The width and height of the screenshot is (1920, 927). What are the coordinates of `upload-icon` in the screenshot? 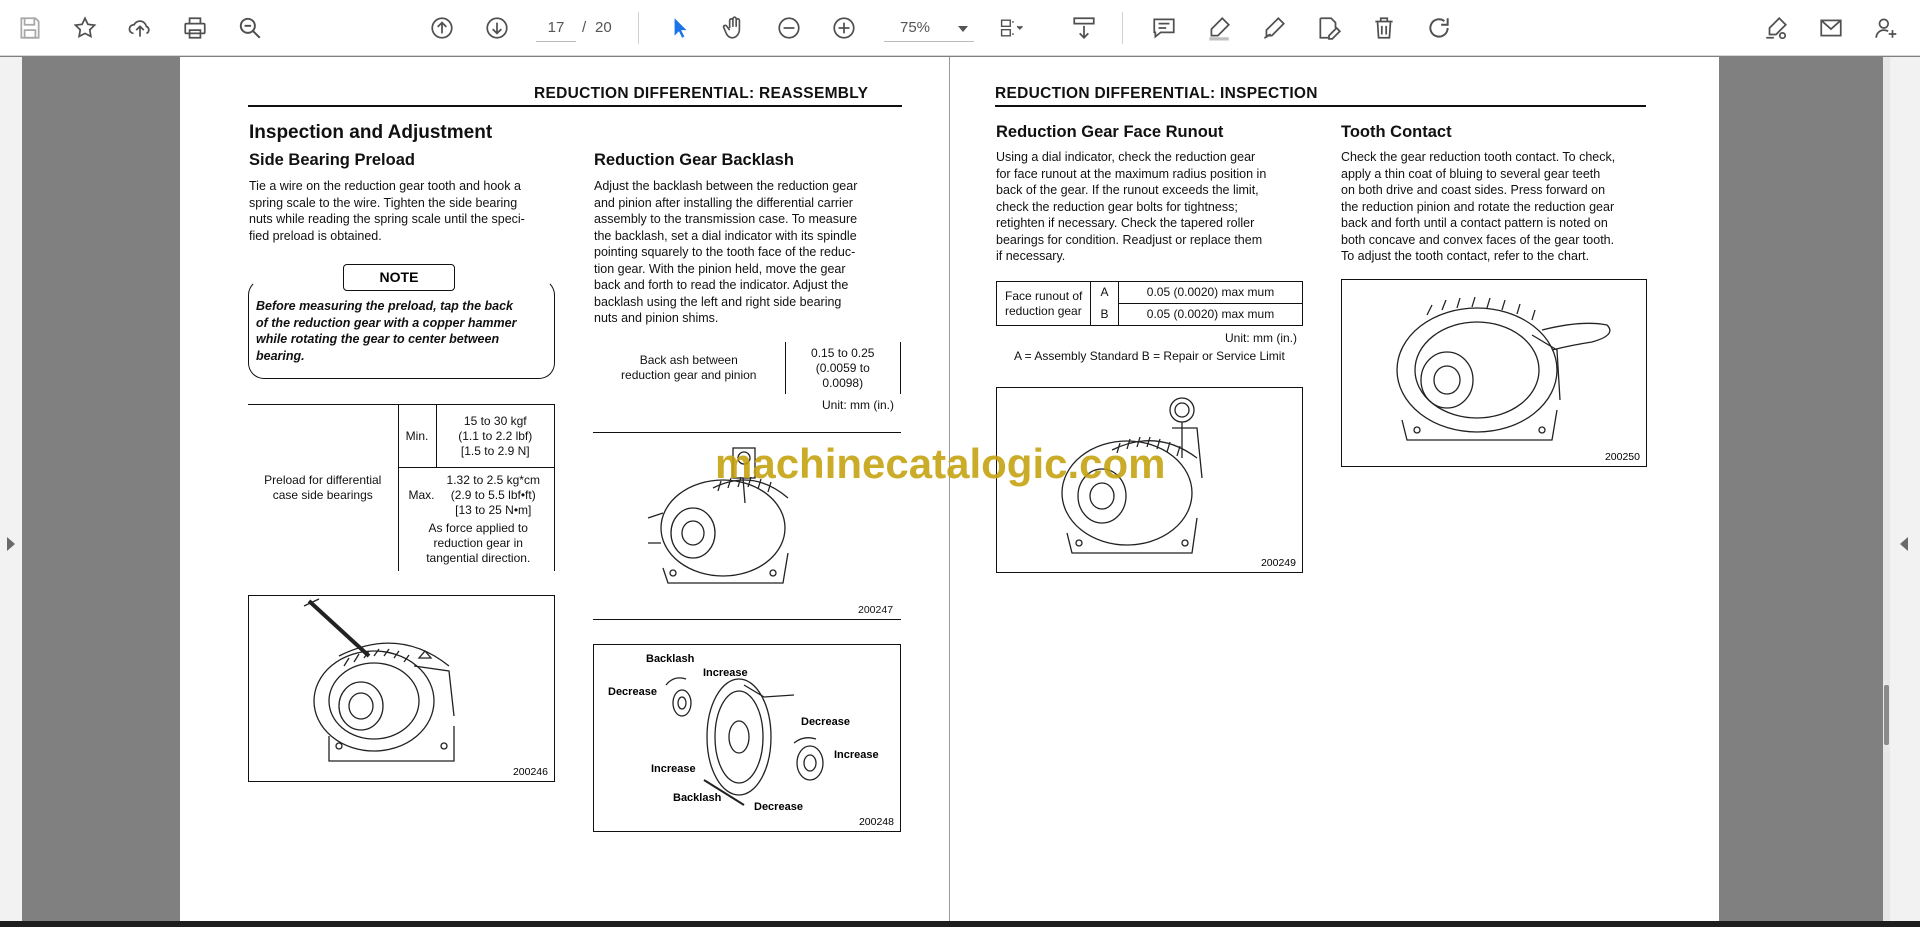 It's located at (140, 28).